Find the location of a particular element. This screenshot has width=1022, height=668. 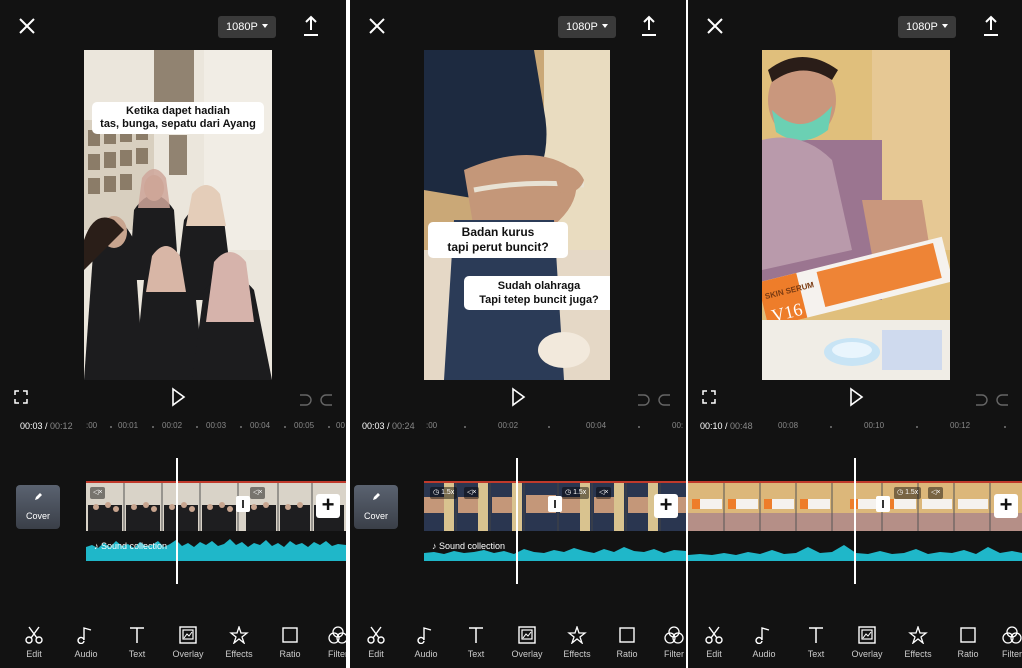

clip-thumbnails is located at coordinates (216, 507).